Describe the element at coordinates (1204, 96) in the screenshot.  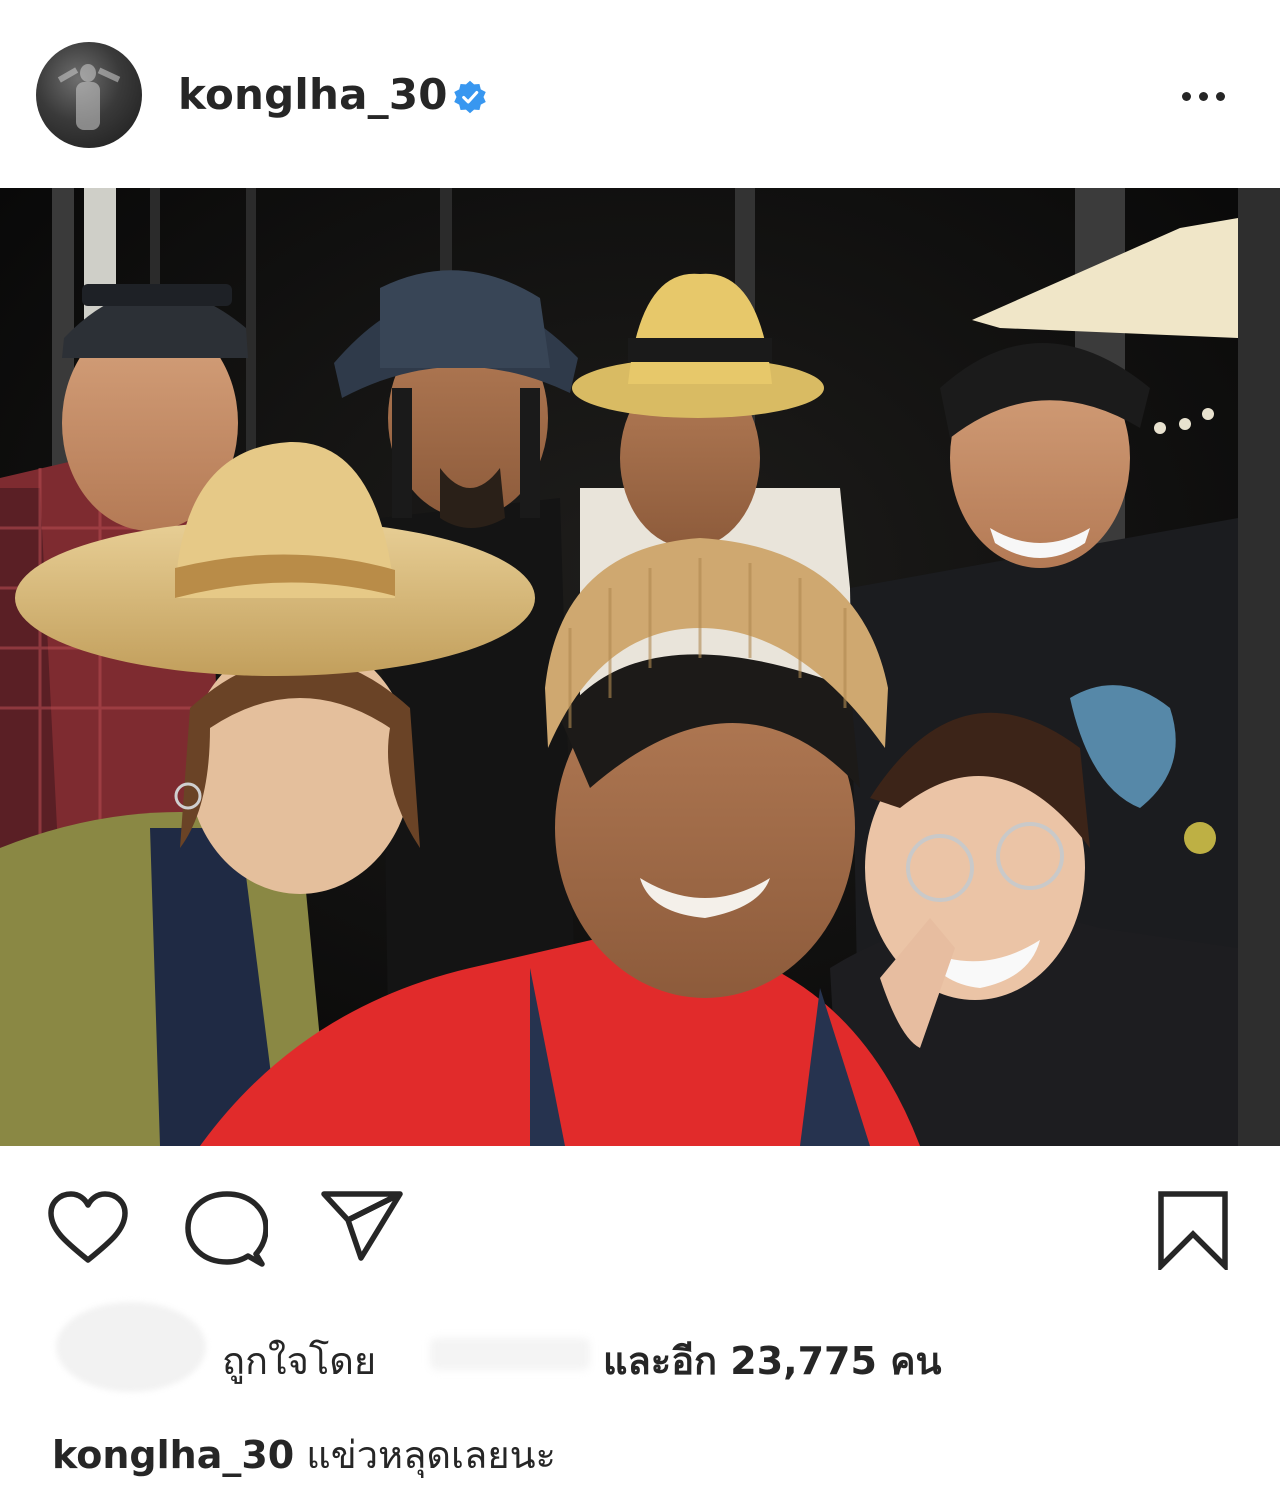
I see `more-options-icon` at that location.